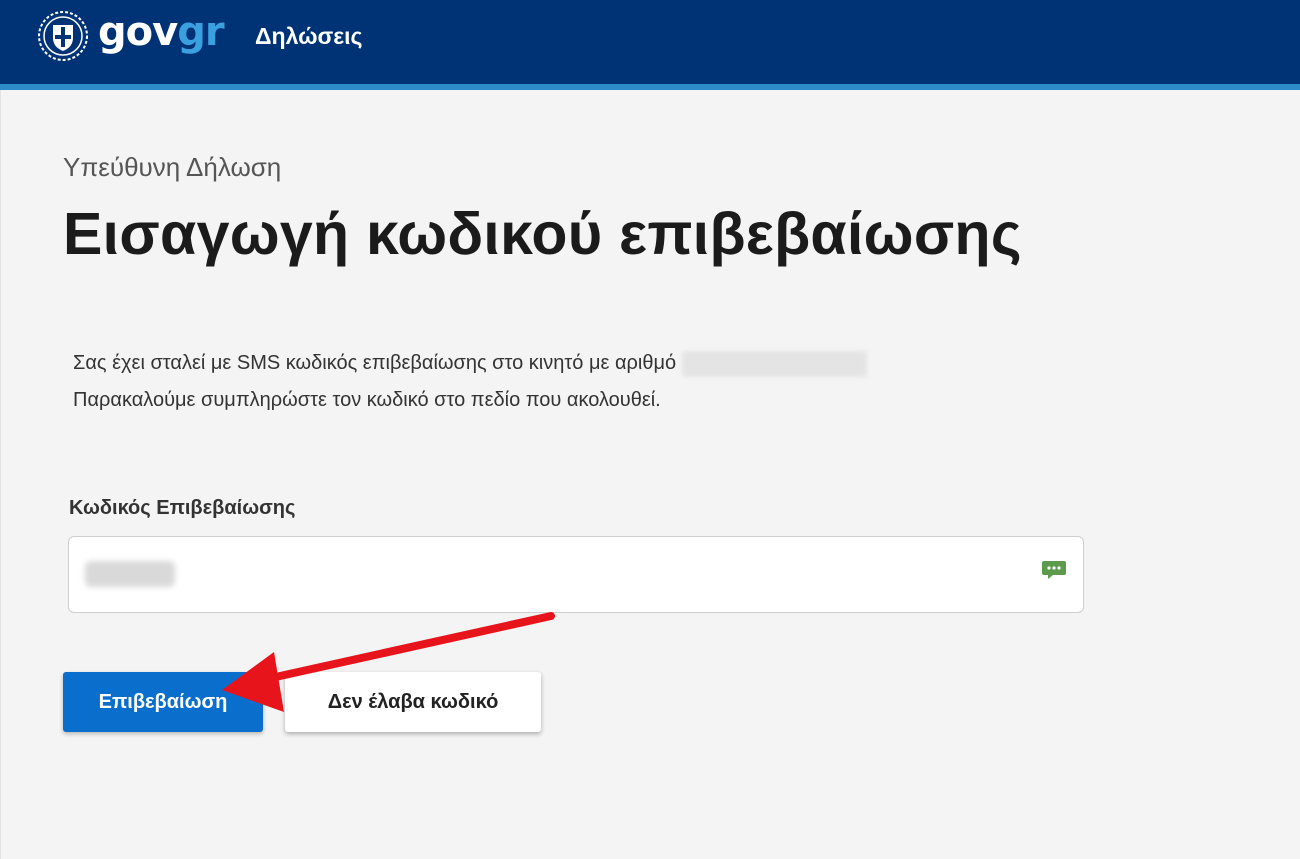 This screenshot has height=859, width=1300. What do you see at coordinates (542, 234) in the screenshot?
I see `page-title: Εισαγωγή κωδικού επιβεβαίωσης` at bounding box center [542, 234].